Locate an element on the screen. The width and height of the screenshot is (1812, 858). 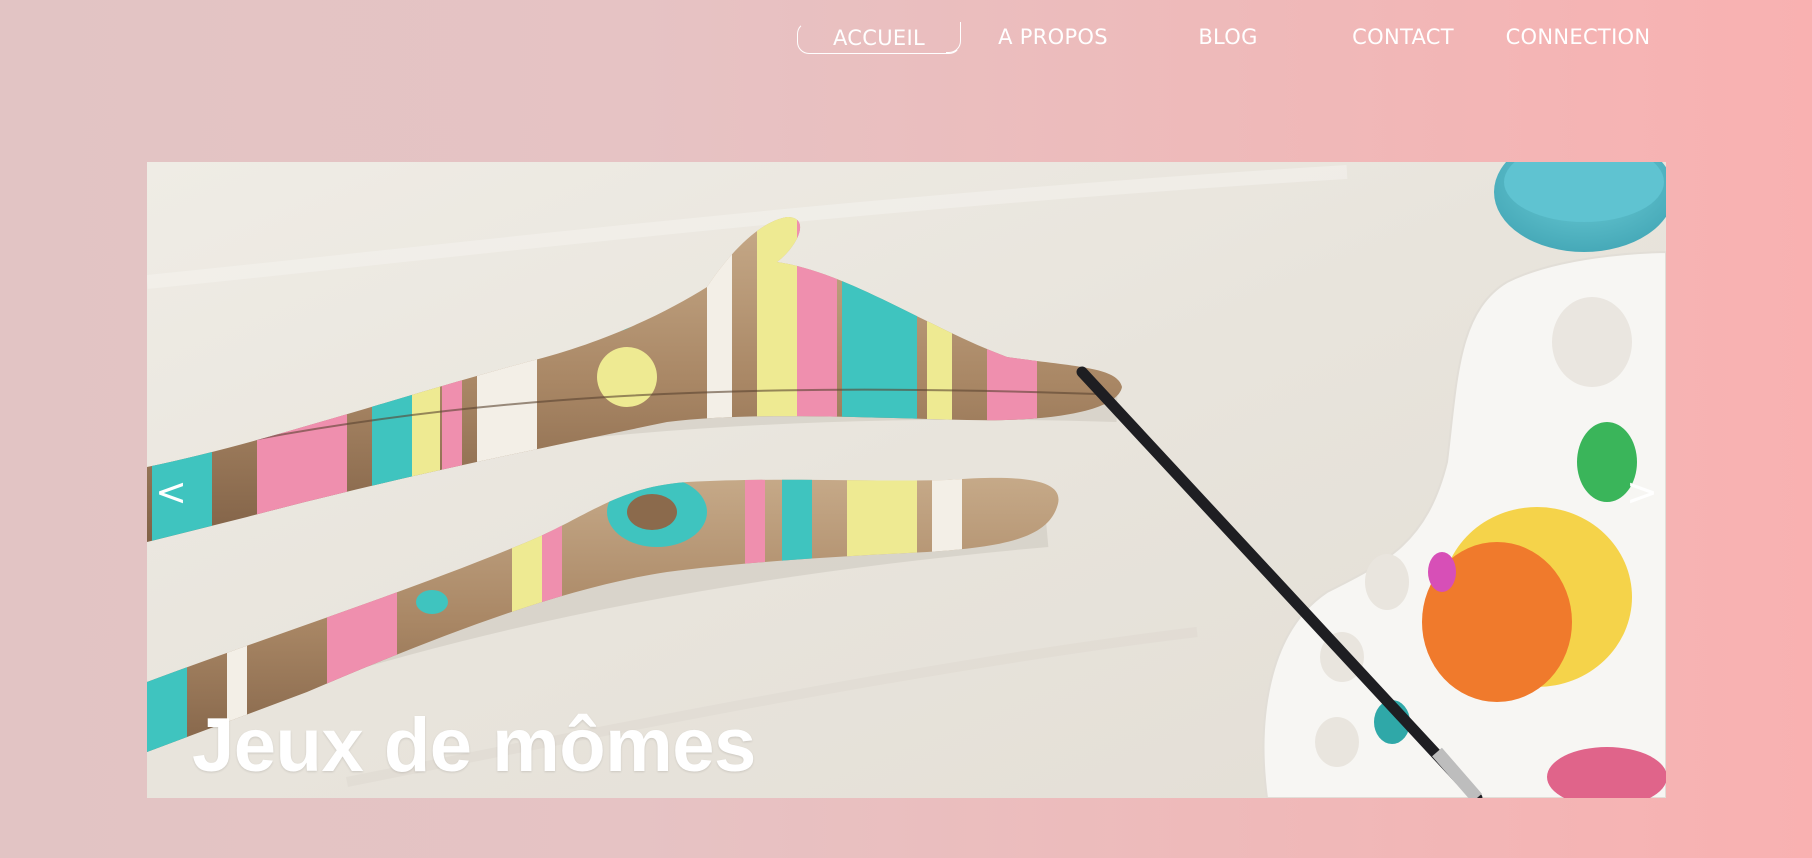
nav-item-connection: CONNECTION is located at coordinates (1578, 37).